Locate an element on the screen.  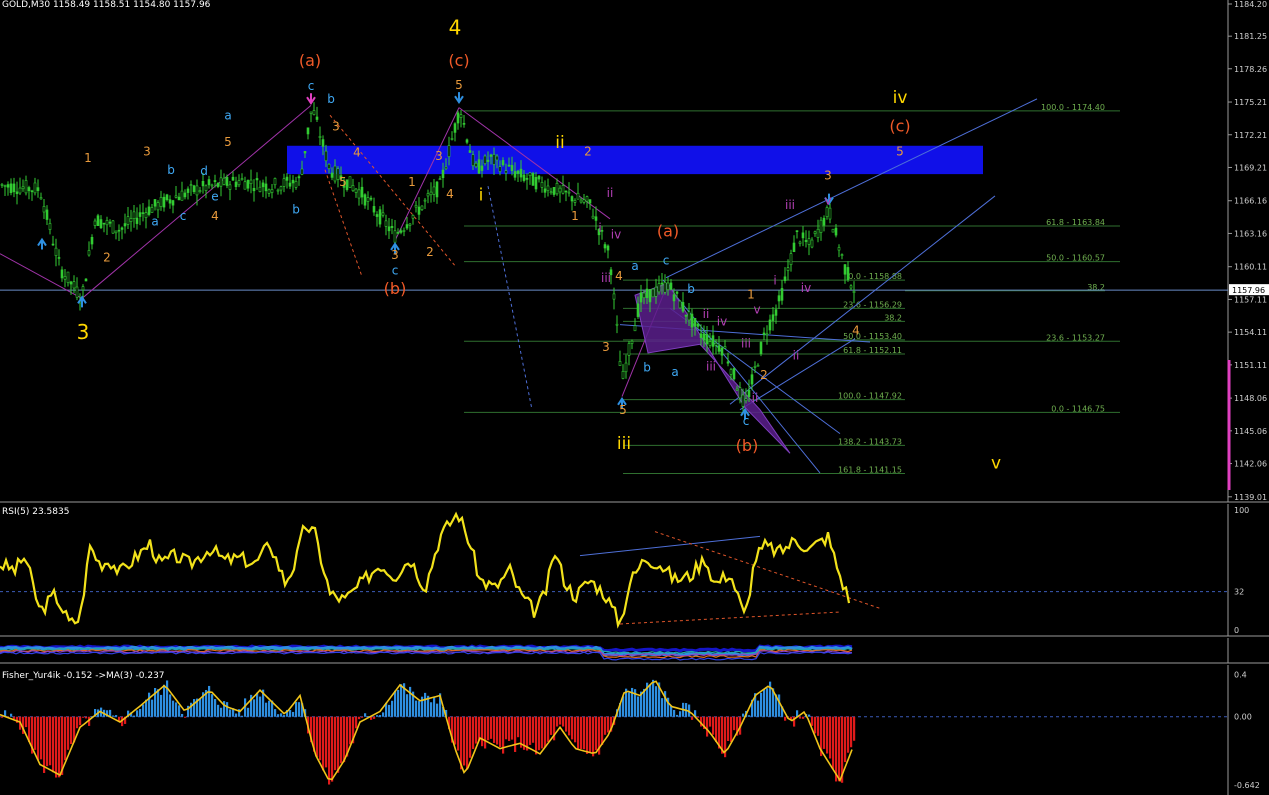
wave-label: iv is located at coordinates (616, 234).